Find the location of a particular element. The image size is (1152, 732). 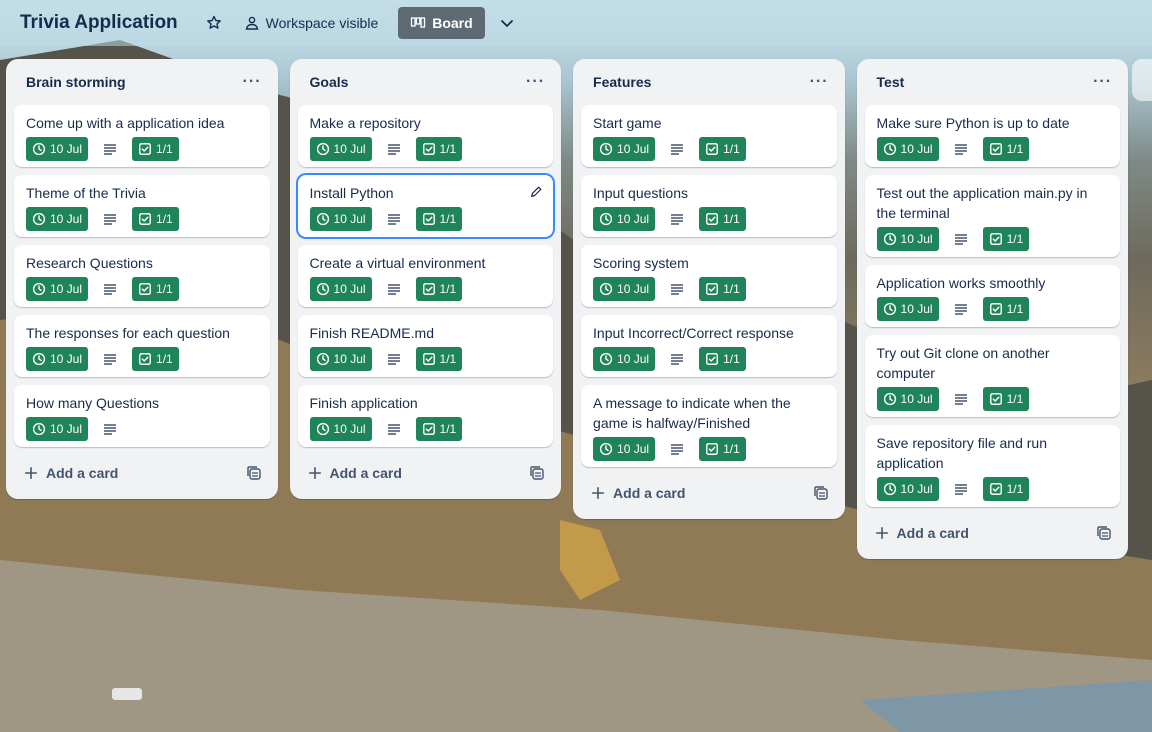

card-title: Scoring system is located at coordinates (641, 263).